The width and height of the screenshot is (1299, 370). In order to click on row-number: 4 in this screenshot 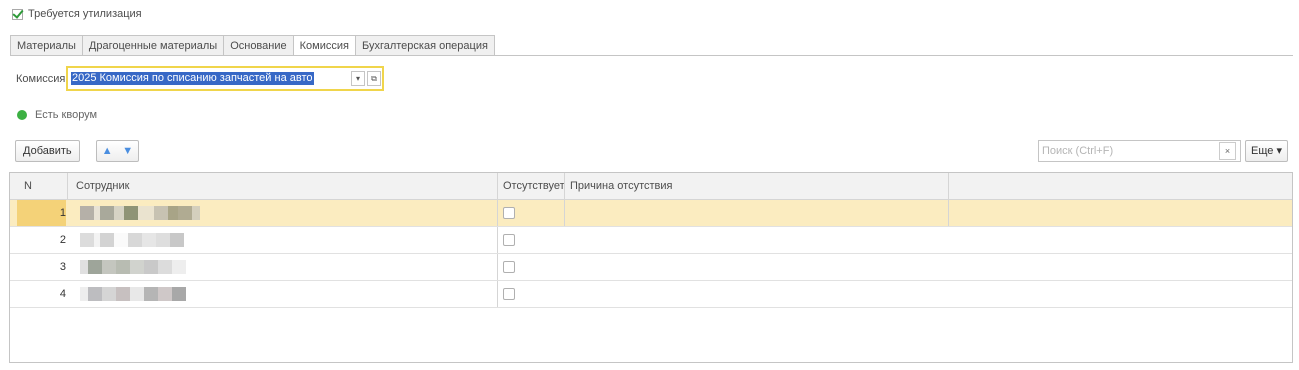, I will do `click(62, 294)`.